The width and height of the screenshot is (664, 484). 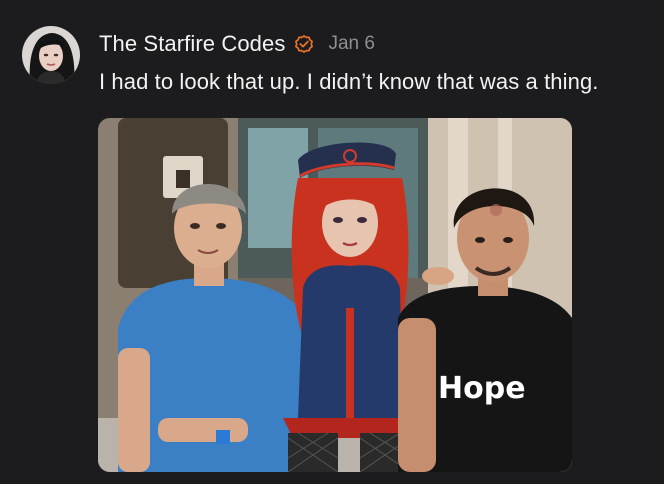 I want to click on avatar, so click(x=51, y=55).